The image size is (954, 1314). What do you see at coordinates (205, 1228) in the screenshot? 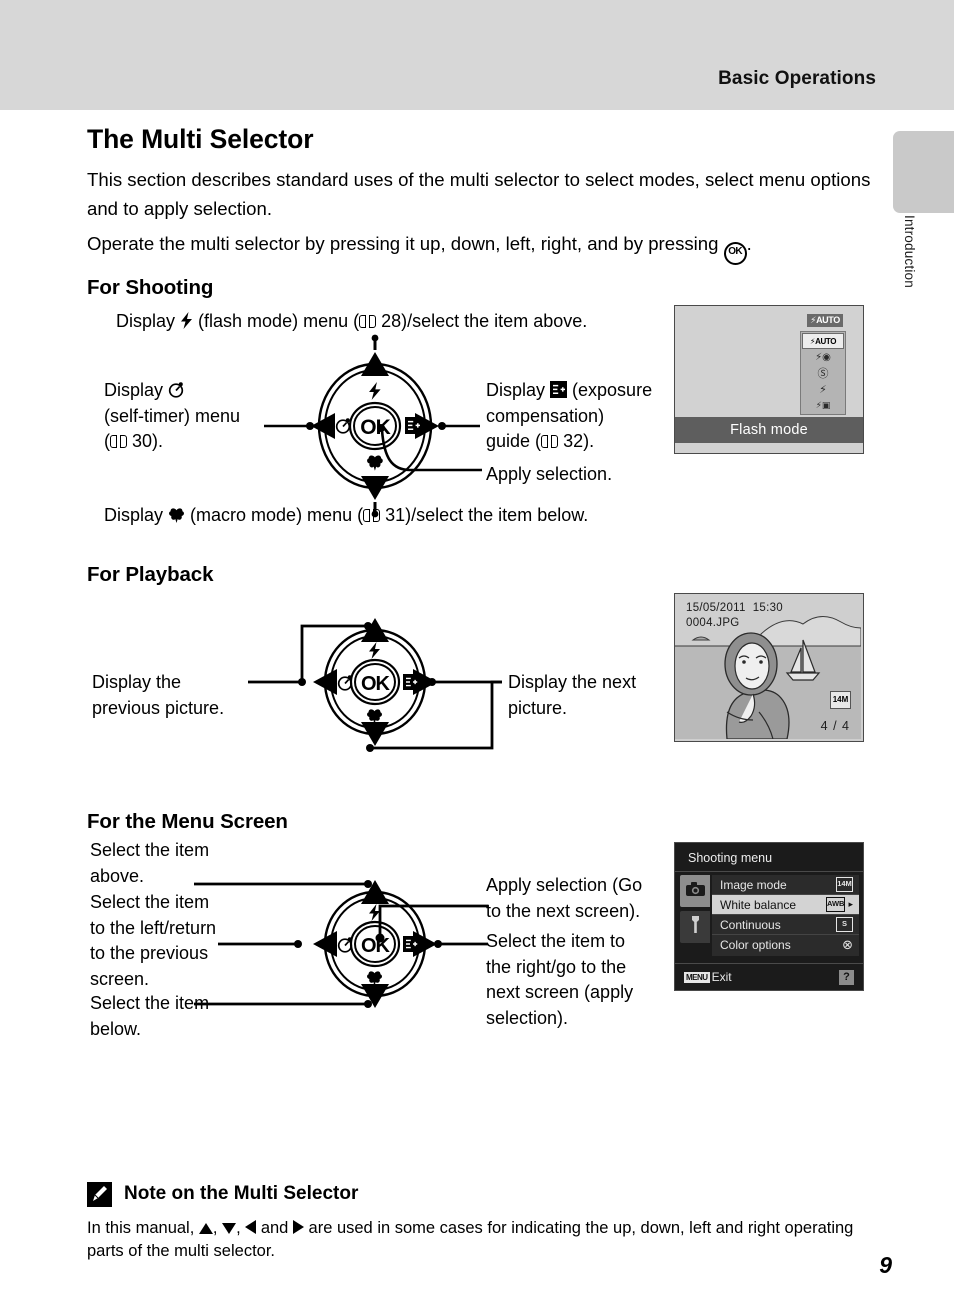
I see `arrow-up-icon` at bounding box center [205, 1228].